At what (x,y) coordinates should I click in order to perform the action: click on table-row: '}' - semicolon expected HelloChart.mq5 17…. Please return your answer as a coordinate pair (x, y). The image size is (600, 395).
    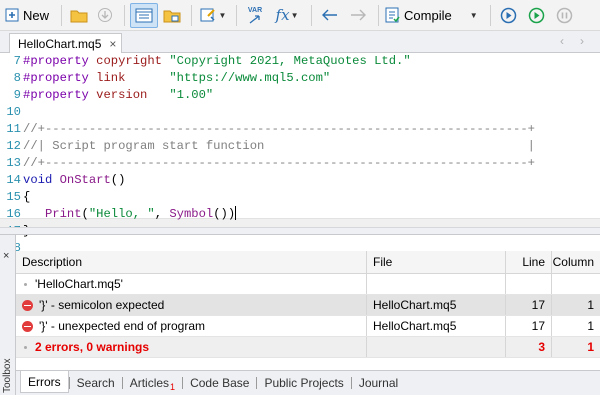
    Looking at the image, I should click on (308, 305).